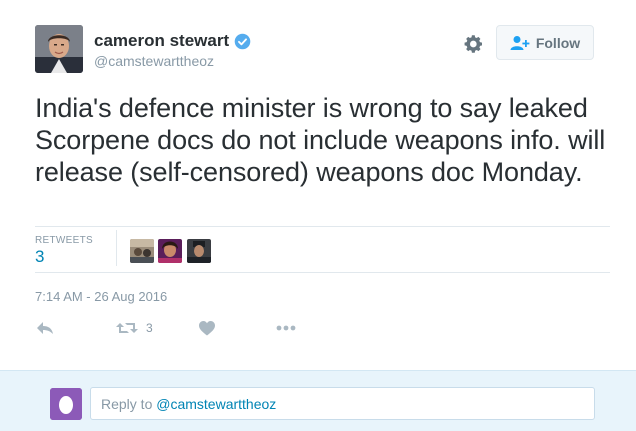 This screenshot has width=636, height=431. What do you see at coordinates (154, 61) in the screenshot?
I see `author-handle: @camstewarttheoz` at bounding box center [154, 61].